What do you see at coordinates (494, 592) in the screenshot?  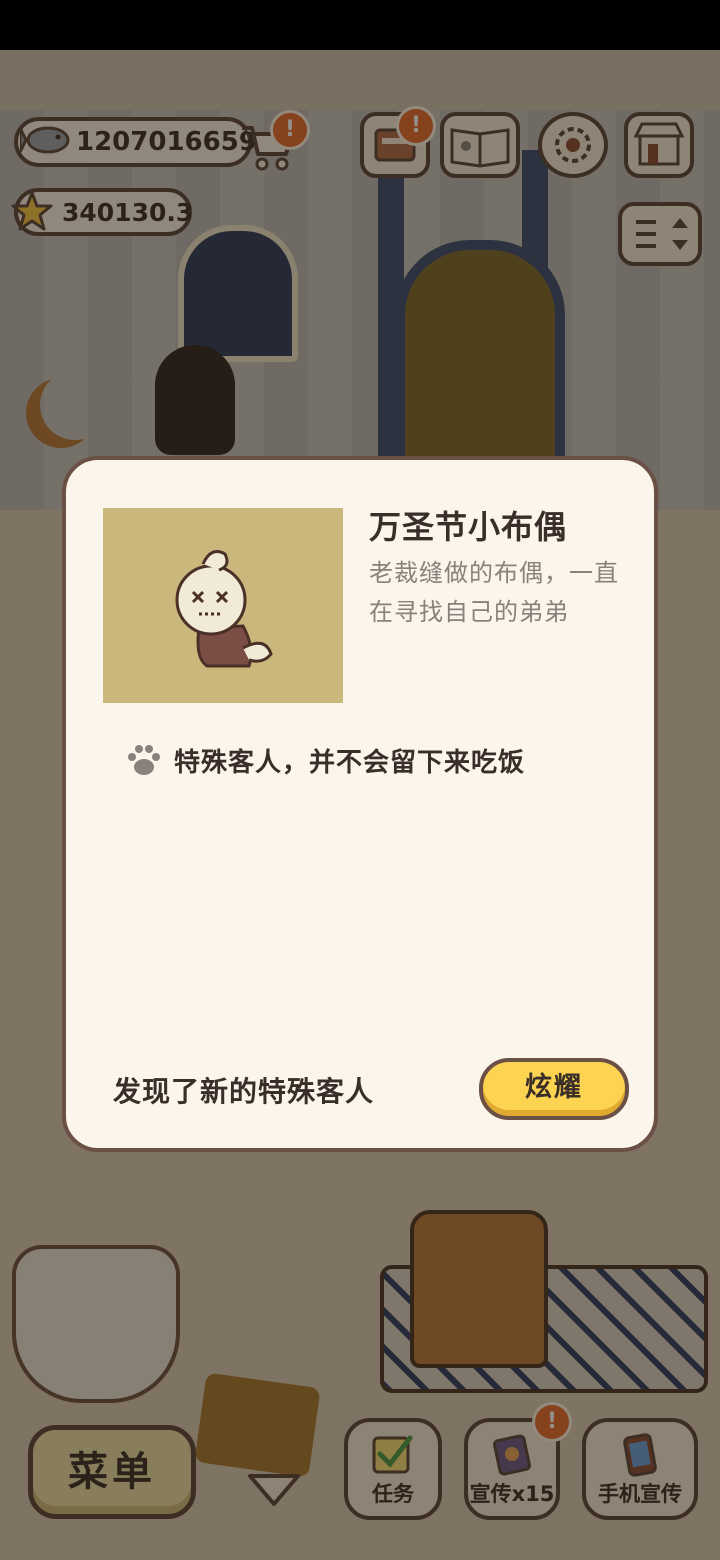 I see `guest-description: 老裁缝做的布偶，一直在寻找自己的弟弟` at bounding box center [494, 592].